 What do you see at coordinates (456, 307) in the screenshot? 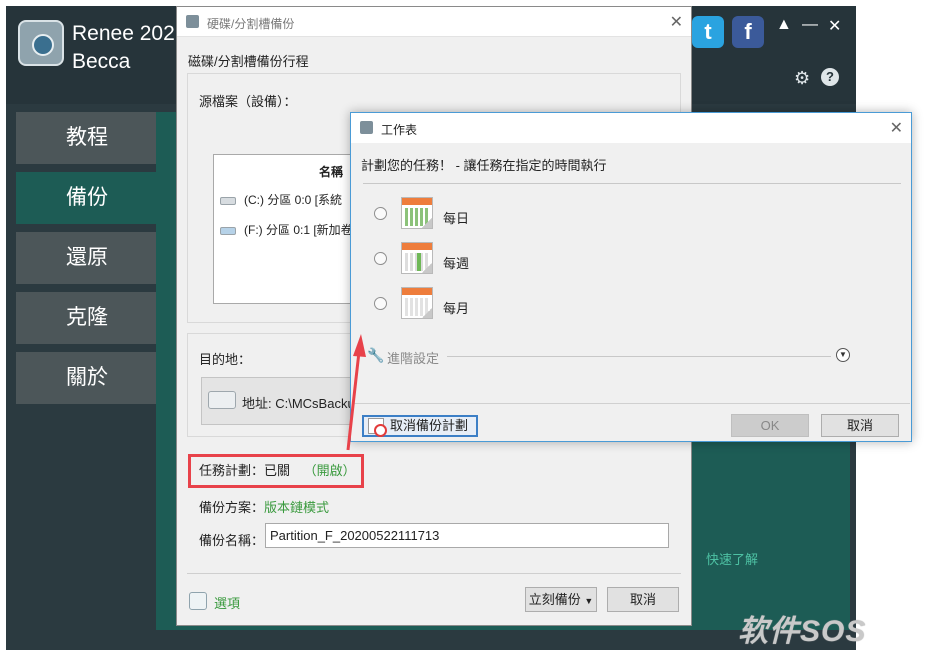
I see `option-monthly-label: 每月` at bounding box center [456, 307].